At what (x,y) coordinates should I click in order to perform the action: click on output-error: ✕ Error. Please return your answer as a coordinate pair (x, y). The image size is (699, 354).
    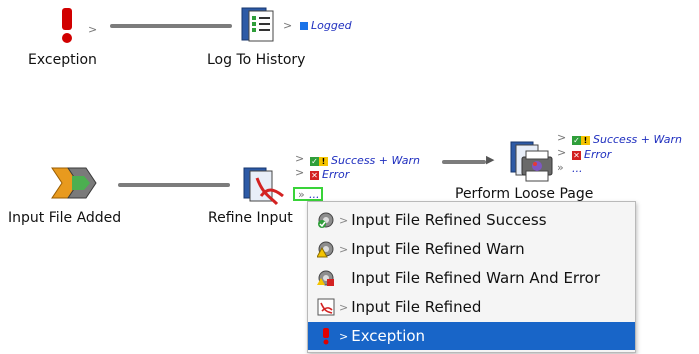
    Looking at the image, I should click on (329, 174).